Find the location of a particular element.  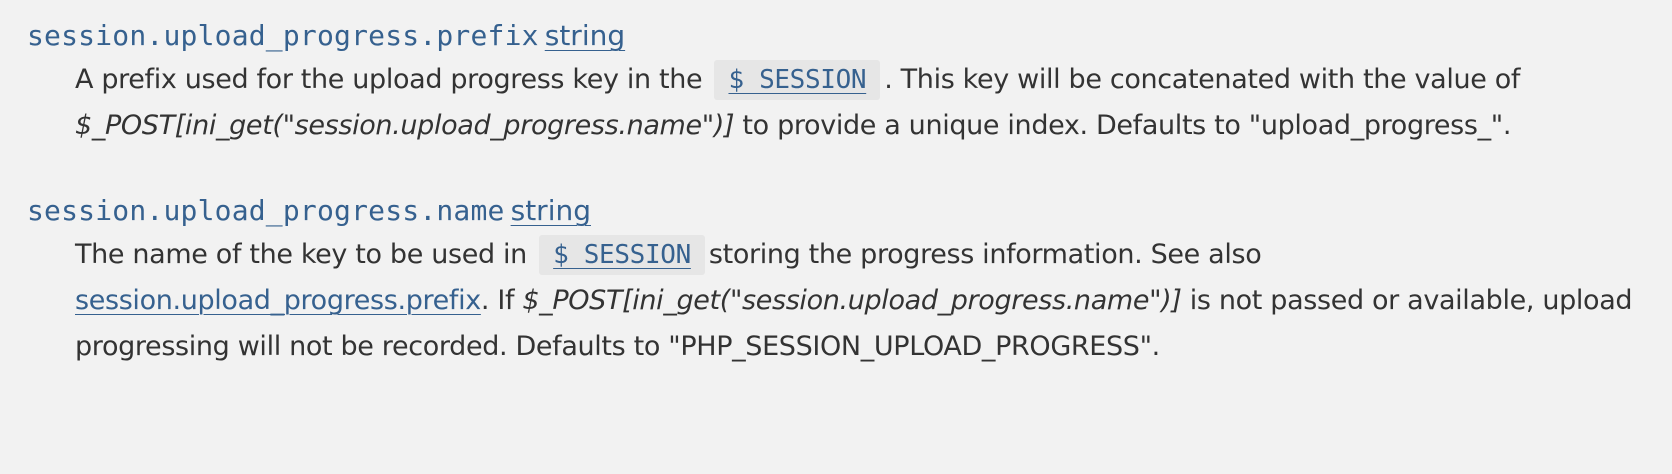

description-text: The name of the key to be used in is located at coordinates (301, 254).